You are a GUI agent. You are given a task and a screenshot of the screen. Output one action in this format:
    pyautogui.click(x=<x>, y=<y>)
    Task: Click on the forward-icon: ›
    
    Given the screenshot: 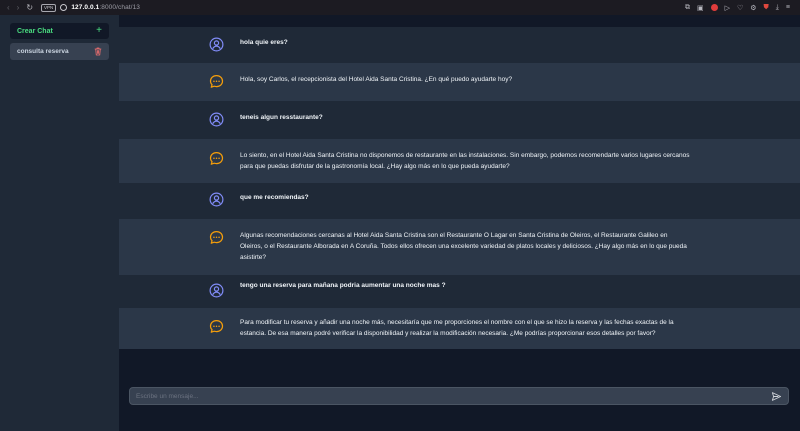 What is the action you would take?
    pyautogui.click(x=18, y=7)
    